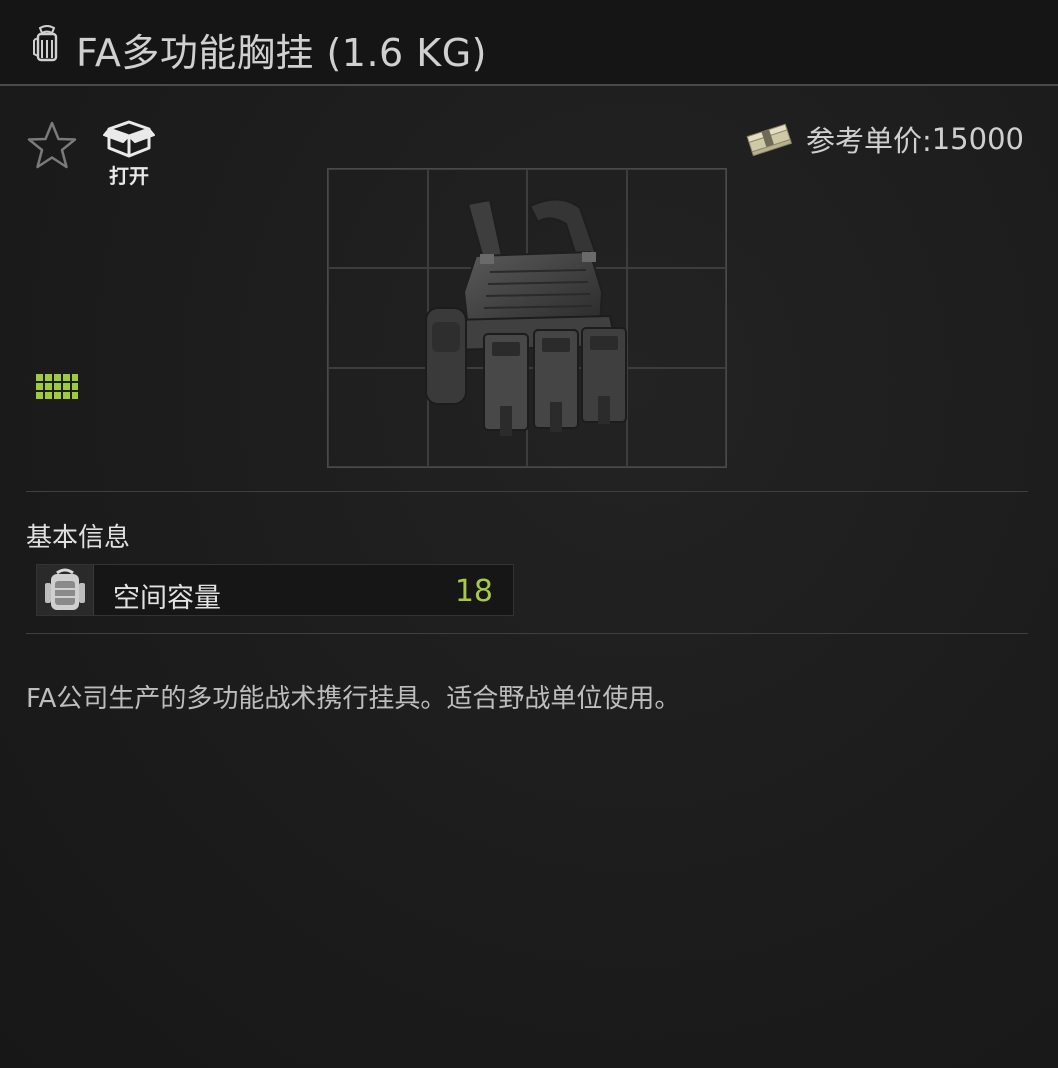 The width and height of the screenshot is (1058, 1068). Describe the element at coordinates (353, 699) in the screenshot. I see `item-description: FA公司生产的多功能战术携行挂具。适合野战单位使用。` at that location.